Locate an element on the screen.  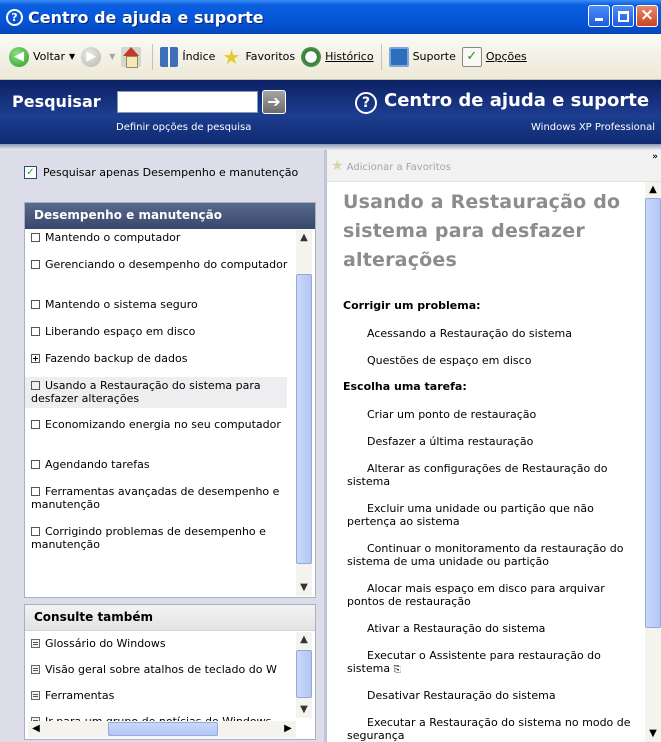
section-heading: Escolha uma tarefa: is located at coordinates (405, 386).